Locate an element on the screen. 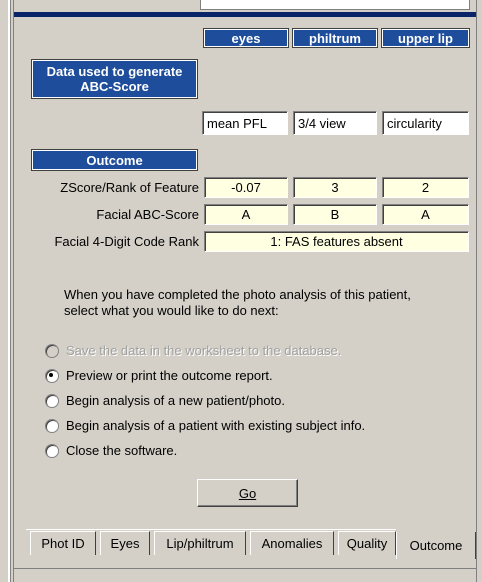  tab-lip-philtrum: Lip/philtrum is located at coordinates (200, 543).